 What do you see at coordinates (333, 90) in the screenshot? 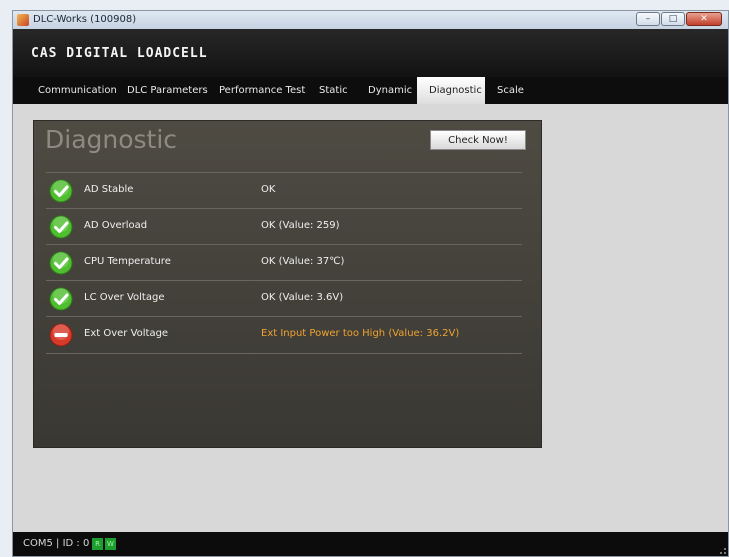
I see `tab-static: Static` at bounding box center [333, 90].